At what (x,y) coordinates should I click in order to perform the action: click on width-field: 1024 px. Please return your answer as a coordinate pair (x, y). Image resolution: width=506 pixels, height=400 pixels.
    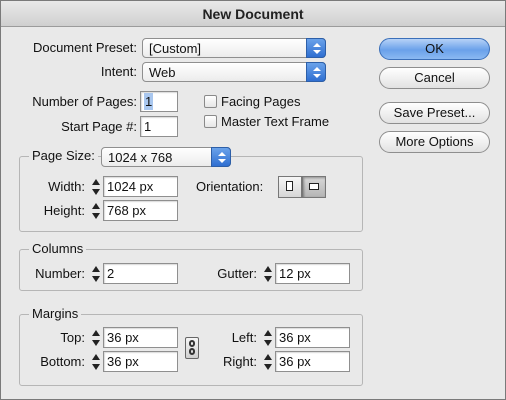
    Looking at the image, I should click on (140, 186).